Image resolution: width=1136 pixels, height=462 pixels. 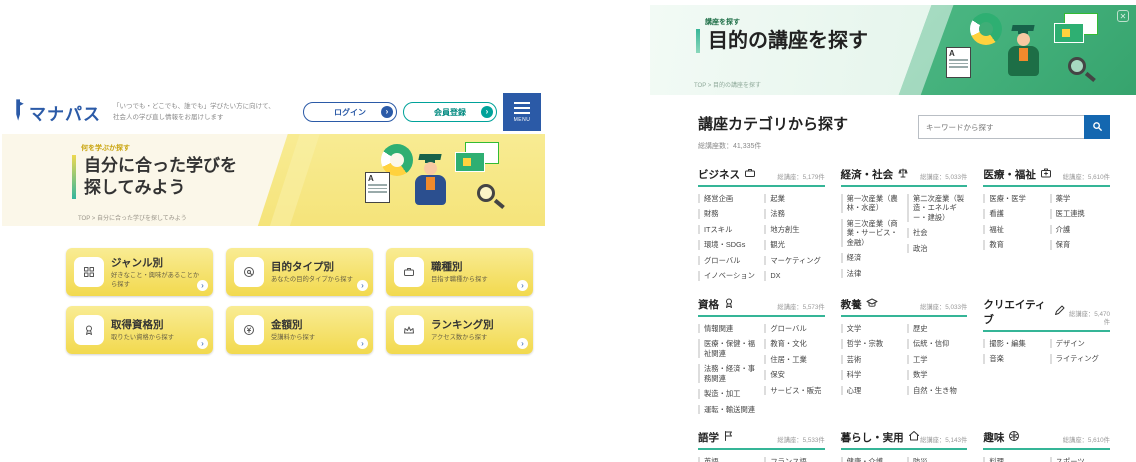 What do you see at coordinates (1013, 199) in the screenshot?
I see `category-item-link: 医療・医学` at bounding box center [1013, 199].